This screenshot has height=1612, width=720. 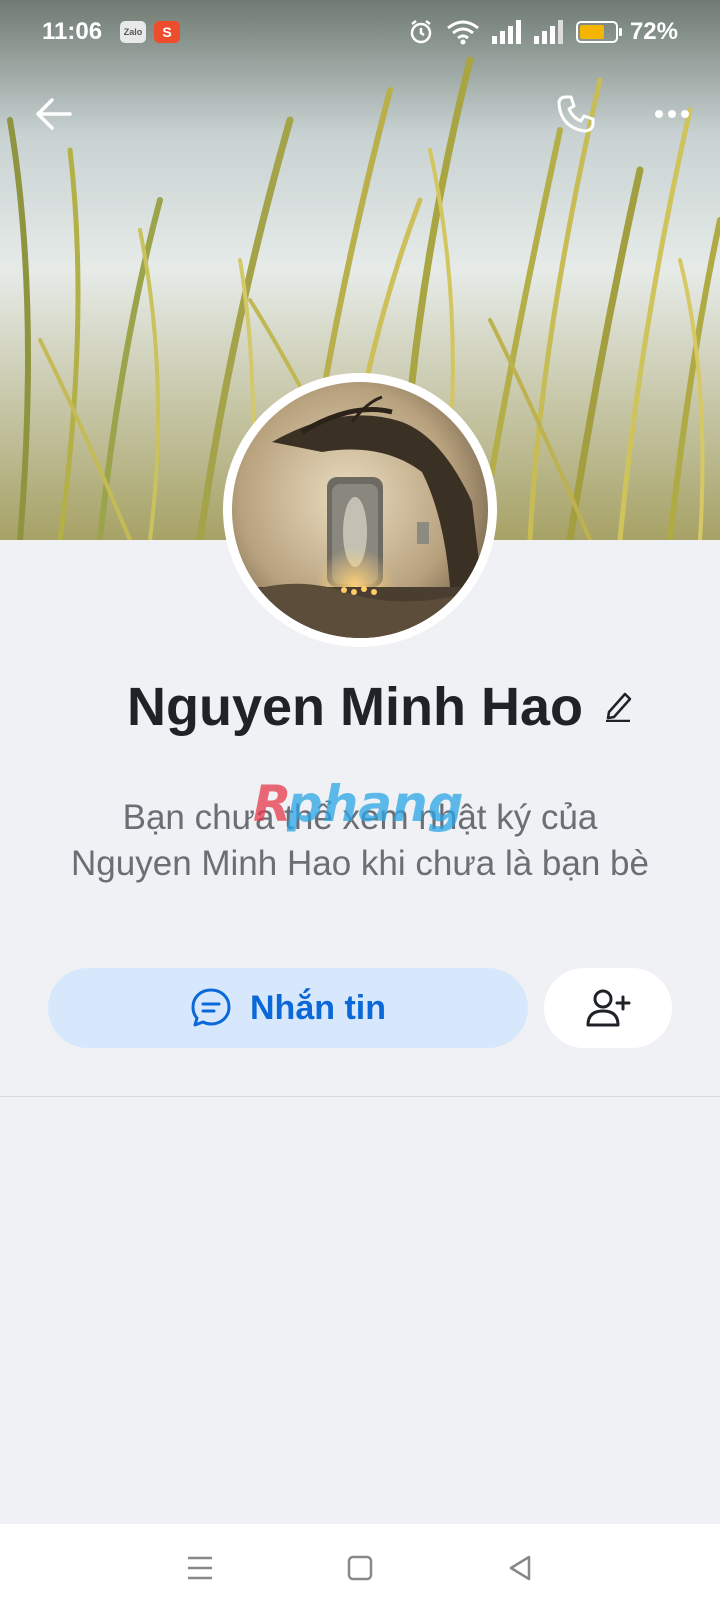 What do you see at coordinates (506, 32) in the screenshot?
I see `signal-icon` at bounding box center [506, 32].